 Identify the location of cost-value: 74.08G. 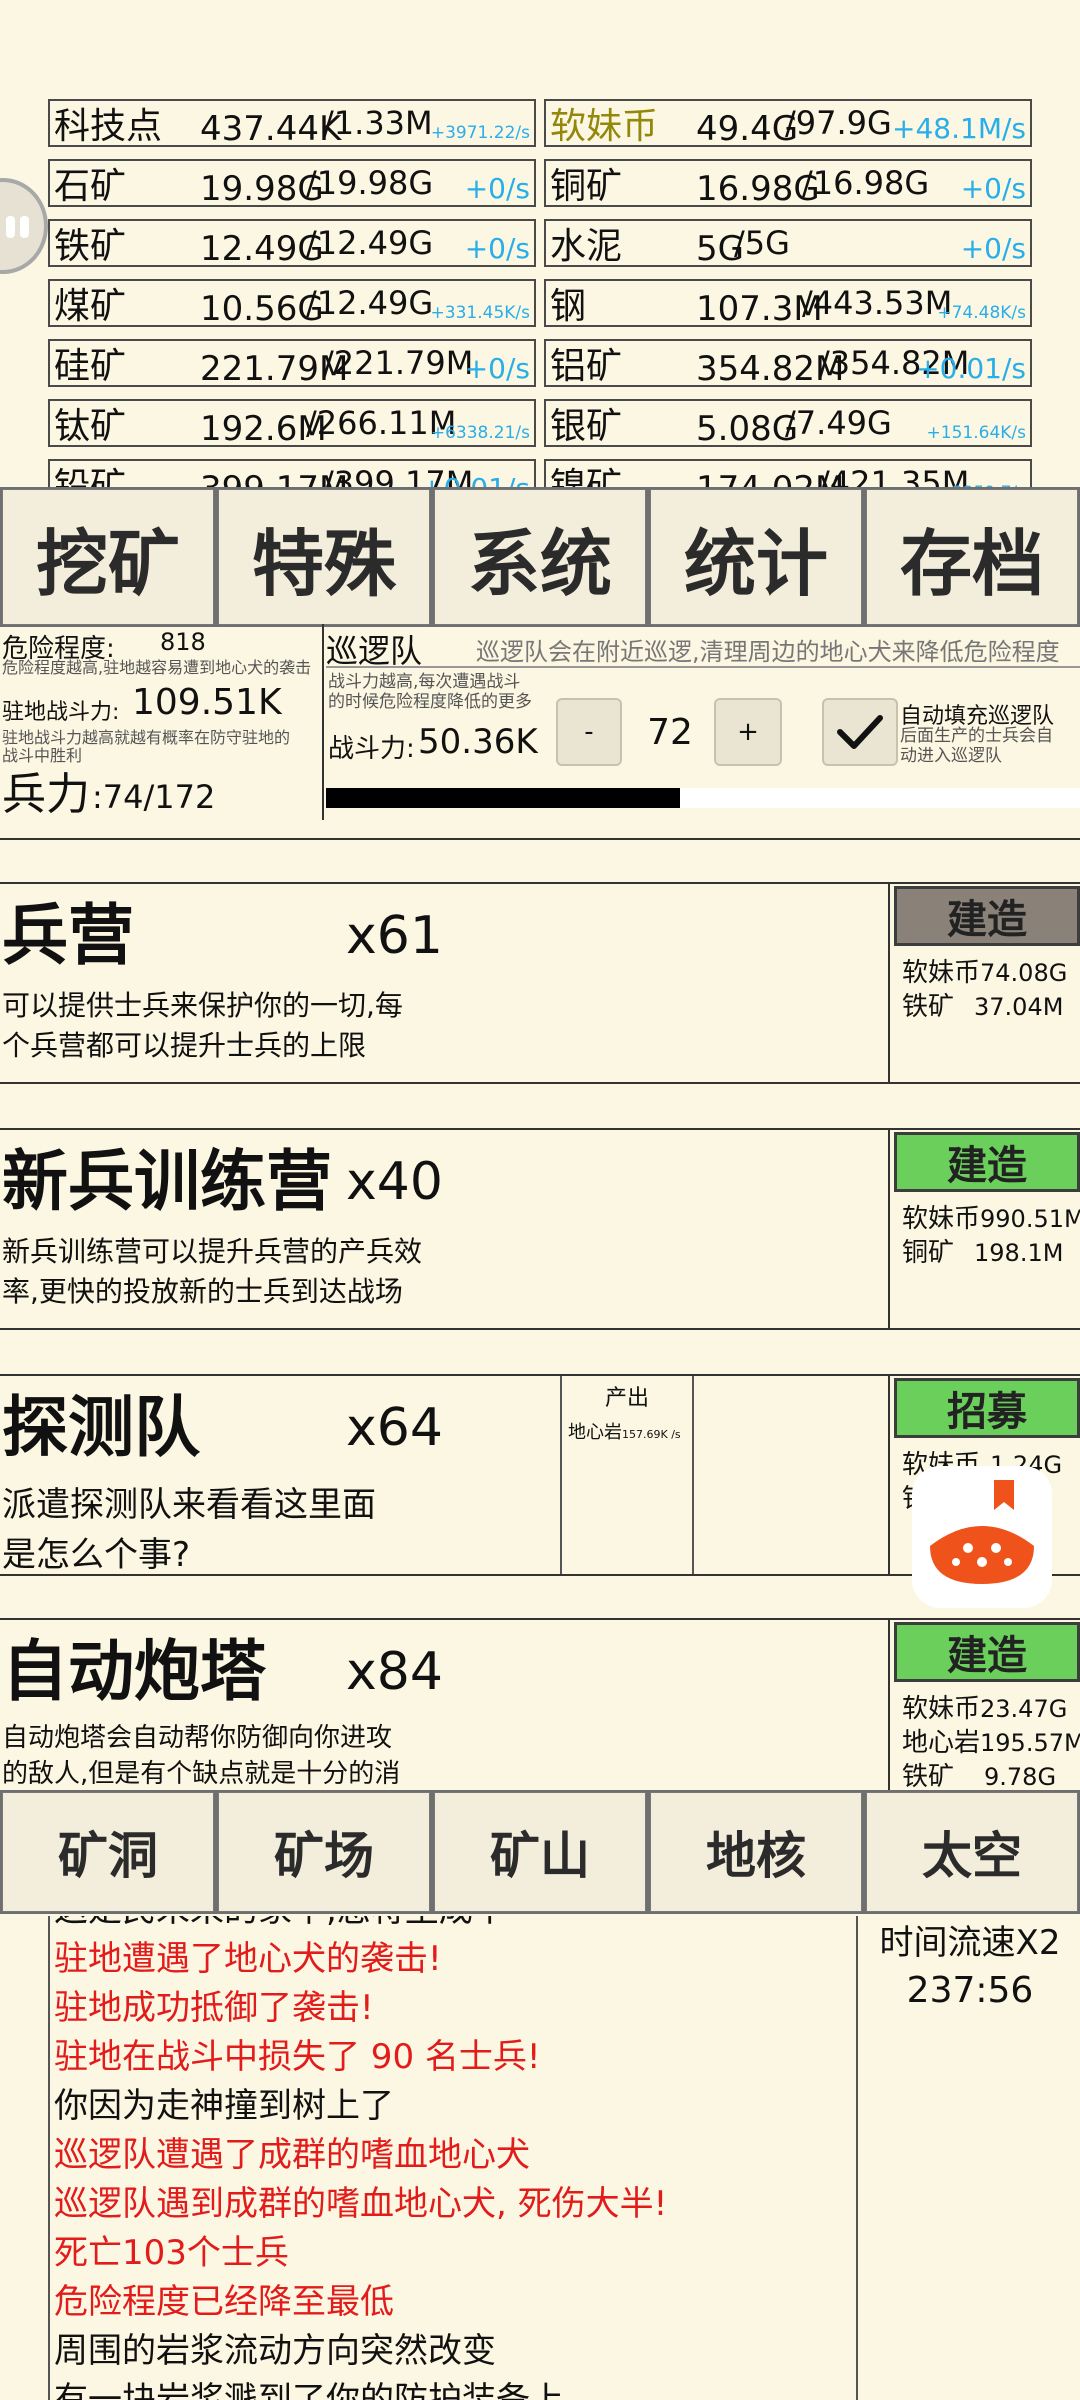
(1024, 973).